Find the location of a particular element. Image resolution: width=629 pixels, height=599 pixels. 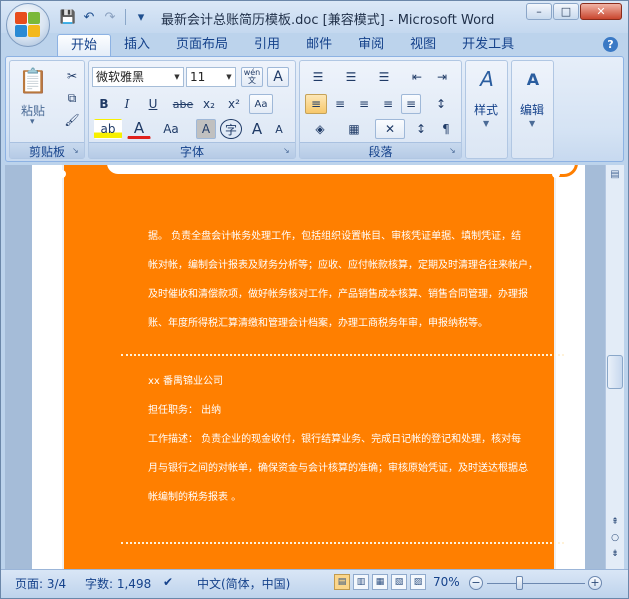

copy-icon: ⧉ is located at coordinates (72, 98).